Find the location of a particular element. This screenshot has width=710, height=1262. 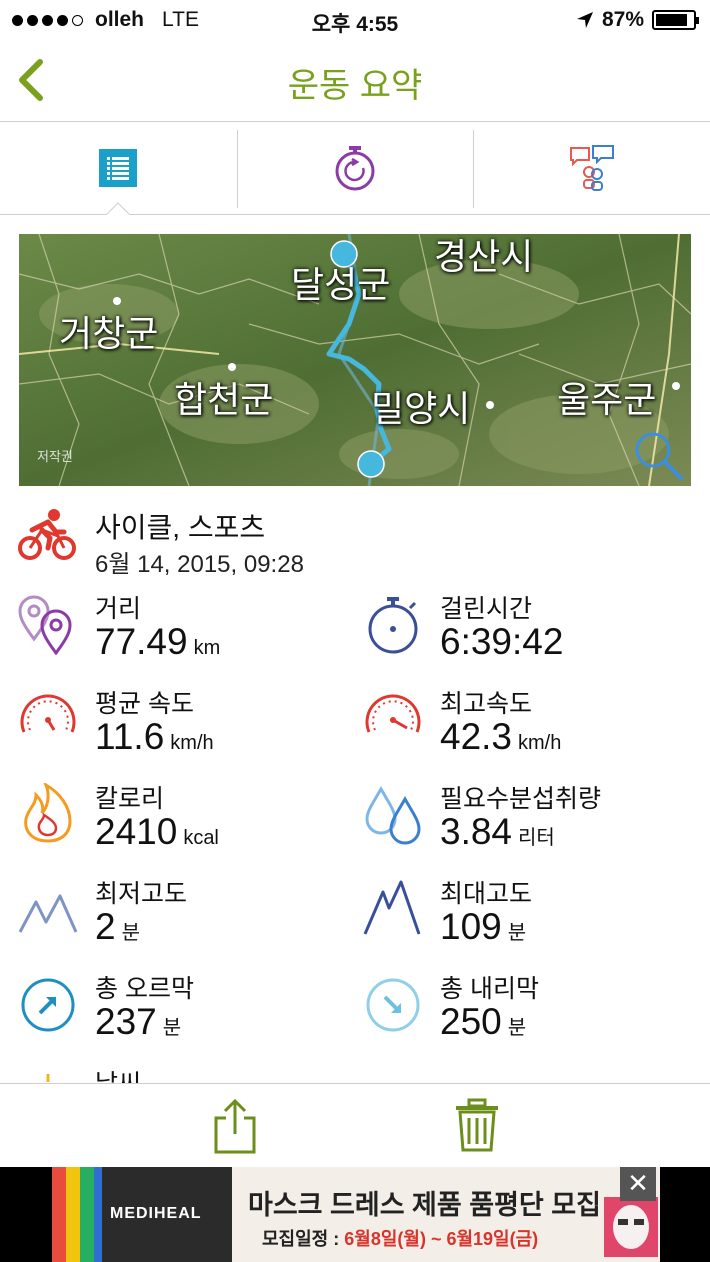

stat-number: 77.49 is located at coordinates (141, 641).